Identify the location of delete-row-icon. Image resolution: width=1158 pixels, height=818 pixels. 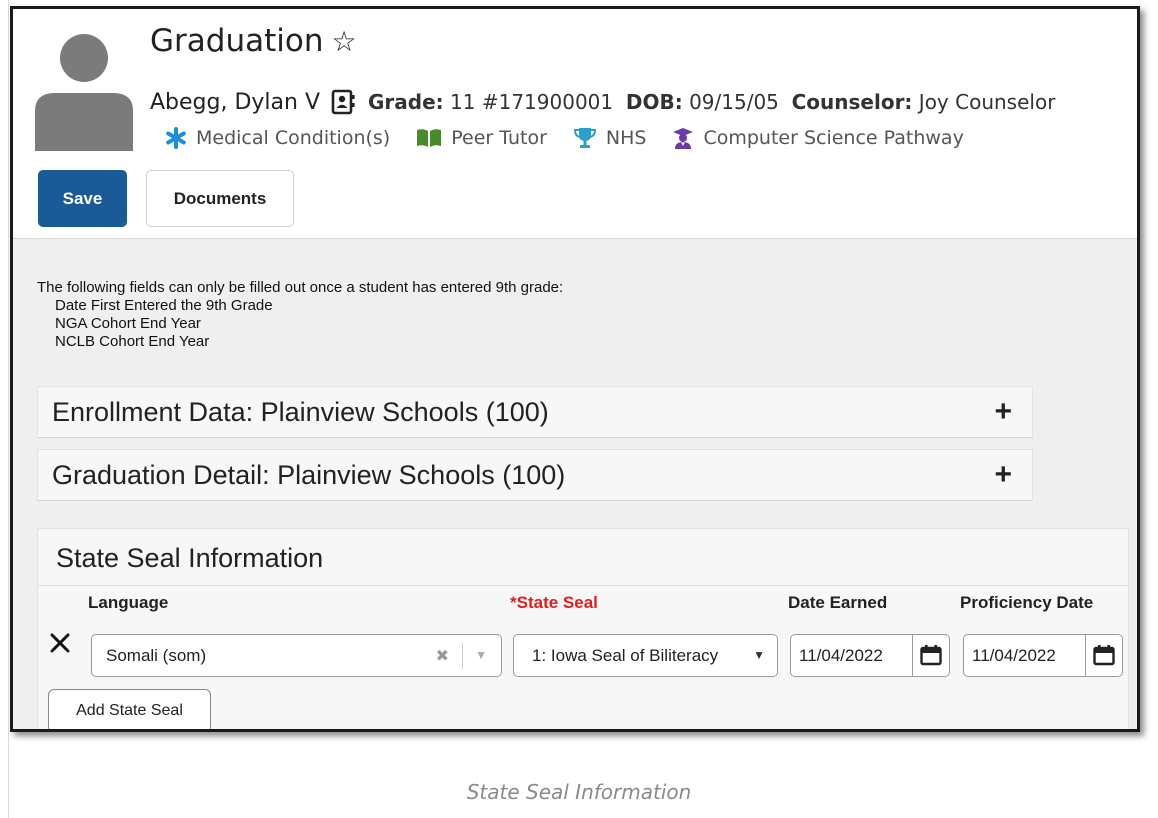
(60, 643).